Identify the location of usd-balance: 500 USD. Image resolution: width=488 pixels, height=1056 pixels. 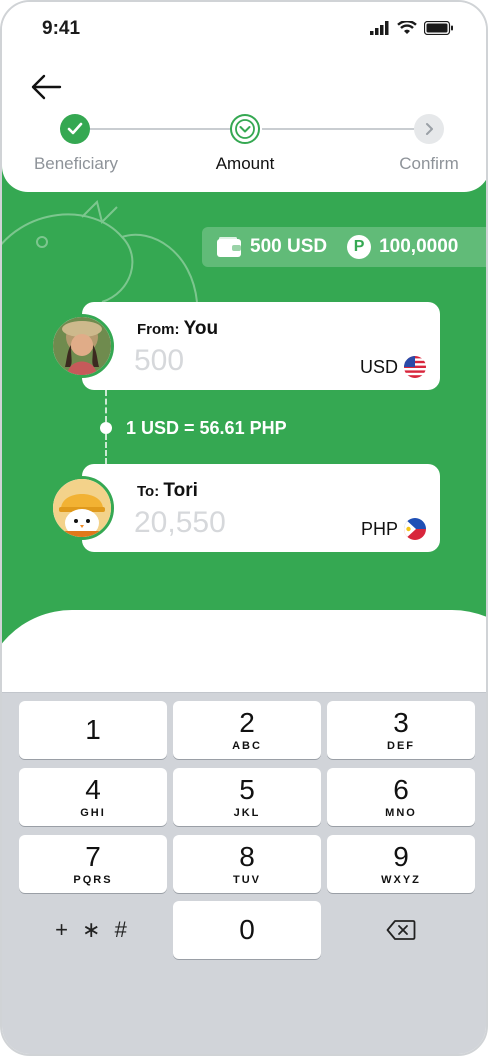
(289, 246).